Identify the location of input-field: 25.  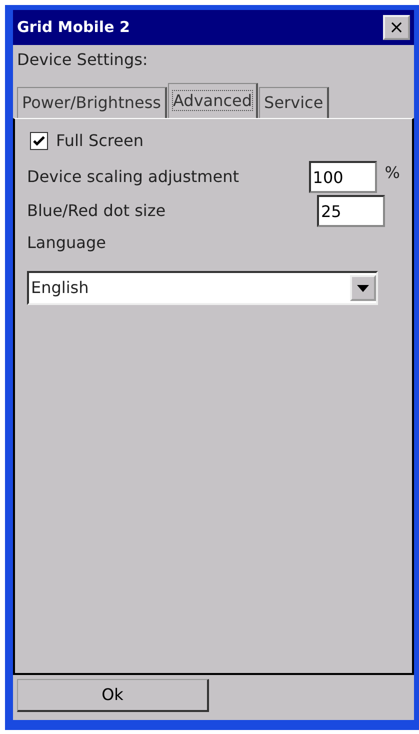
(351, 211).